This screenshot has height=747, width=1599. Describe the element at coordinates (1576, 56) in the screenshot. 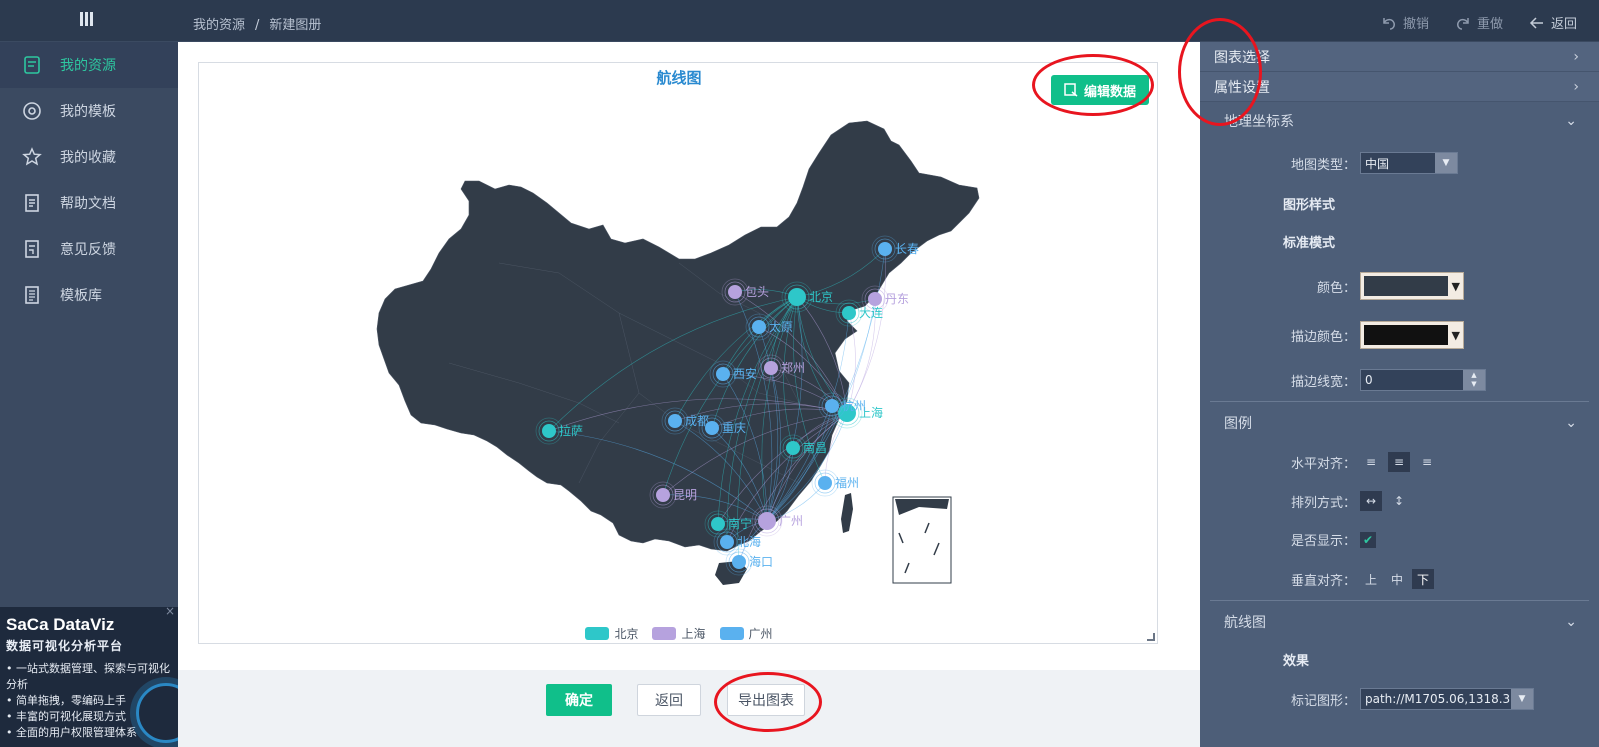

I see `chevron-right-icon: ›` at that location.